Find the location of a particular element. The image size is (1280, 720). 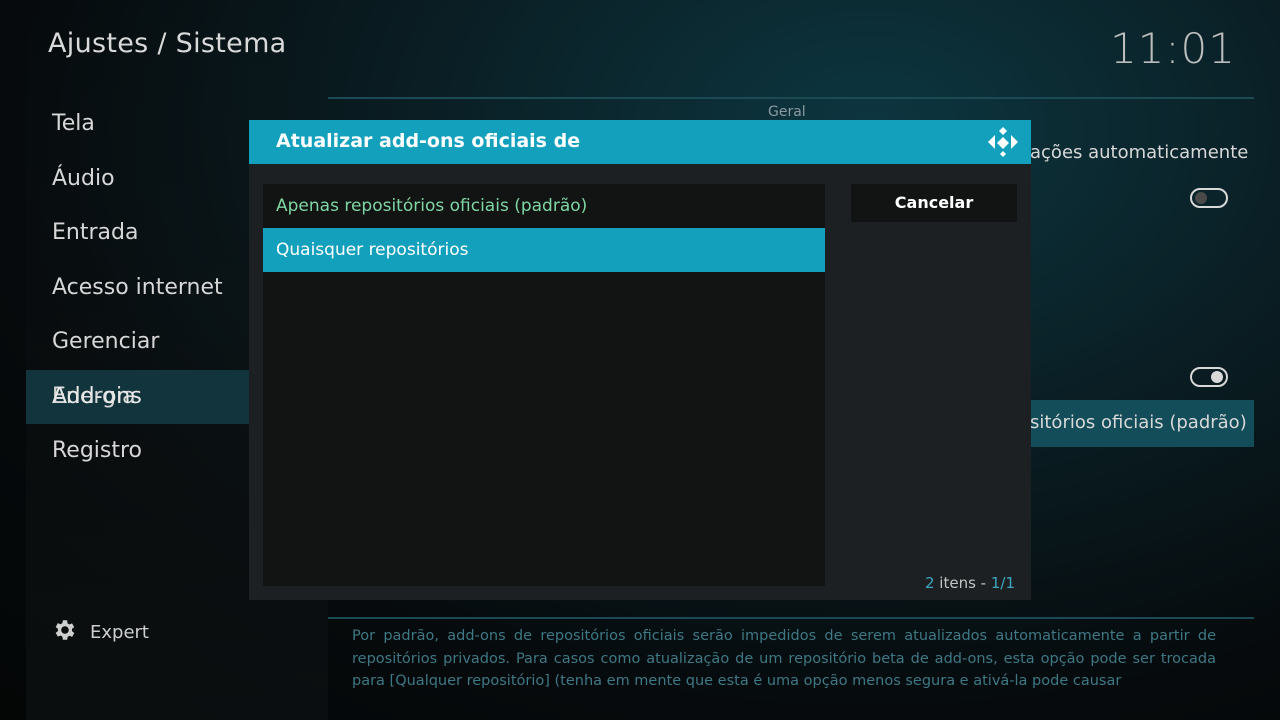

page-title: Ajustes / Sistema is located at coordinates (167, 43).